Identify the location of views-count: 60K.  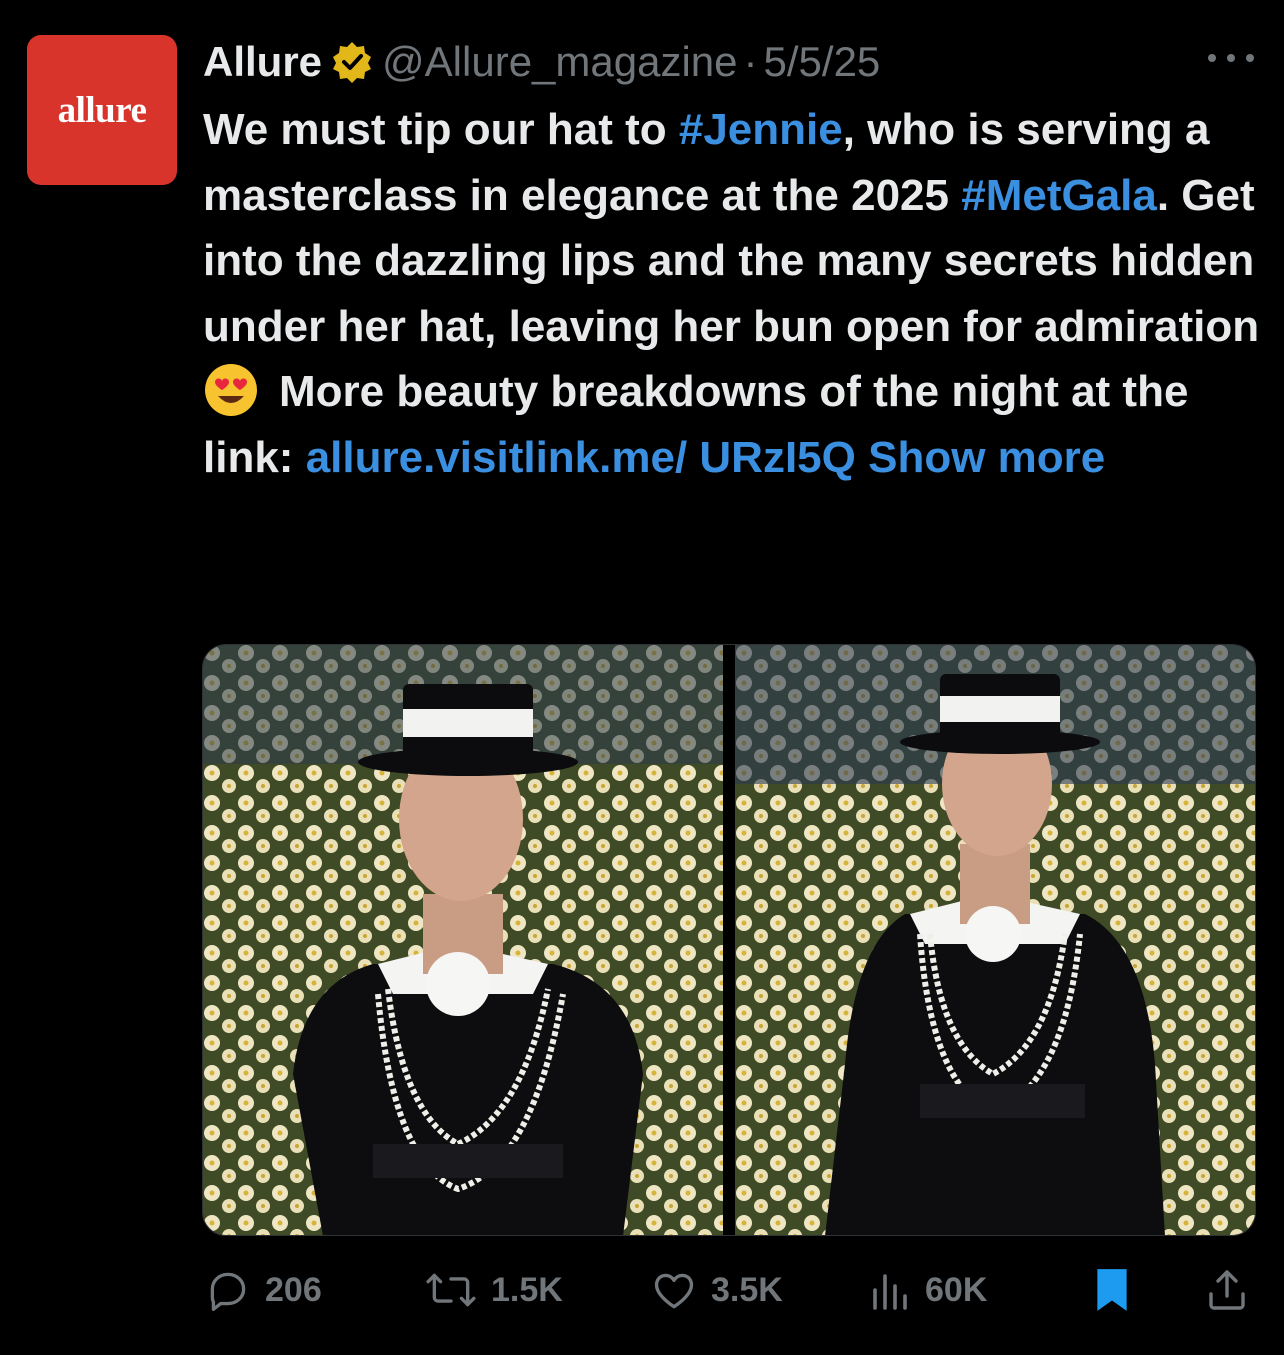
(956, 1289).